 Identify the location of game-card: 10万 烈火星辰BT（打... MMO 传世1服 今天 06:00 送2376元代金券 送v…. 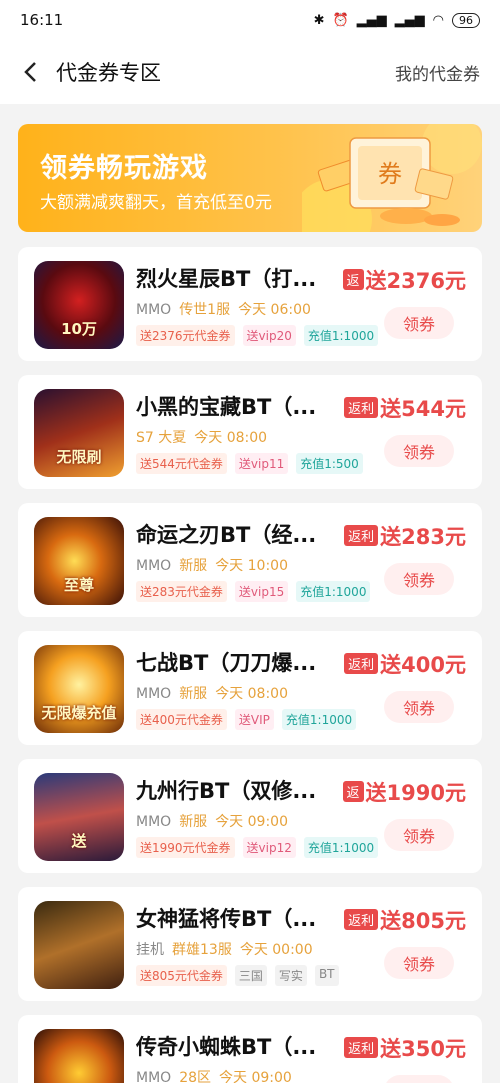
(250, 304).